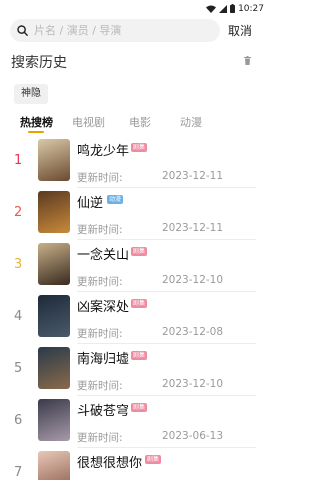 This screenshot has height=480, width=320. I want to click on rank-number: 7, so click(18, 472).